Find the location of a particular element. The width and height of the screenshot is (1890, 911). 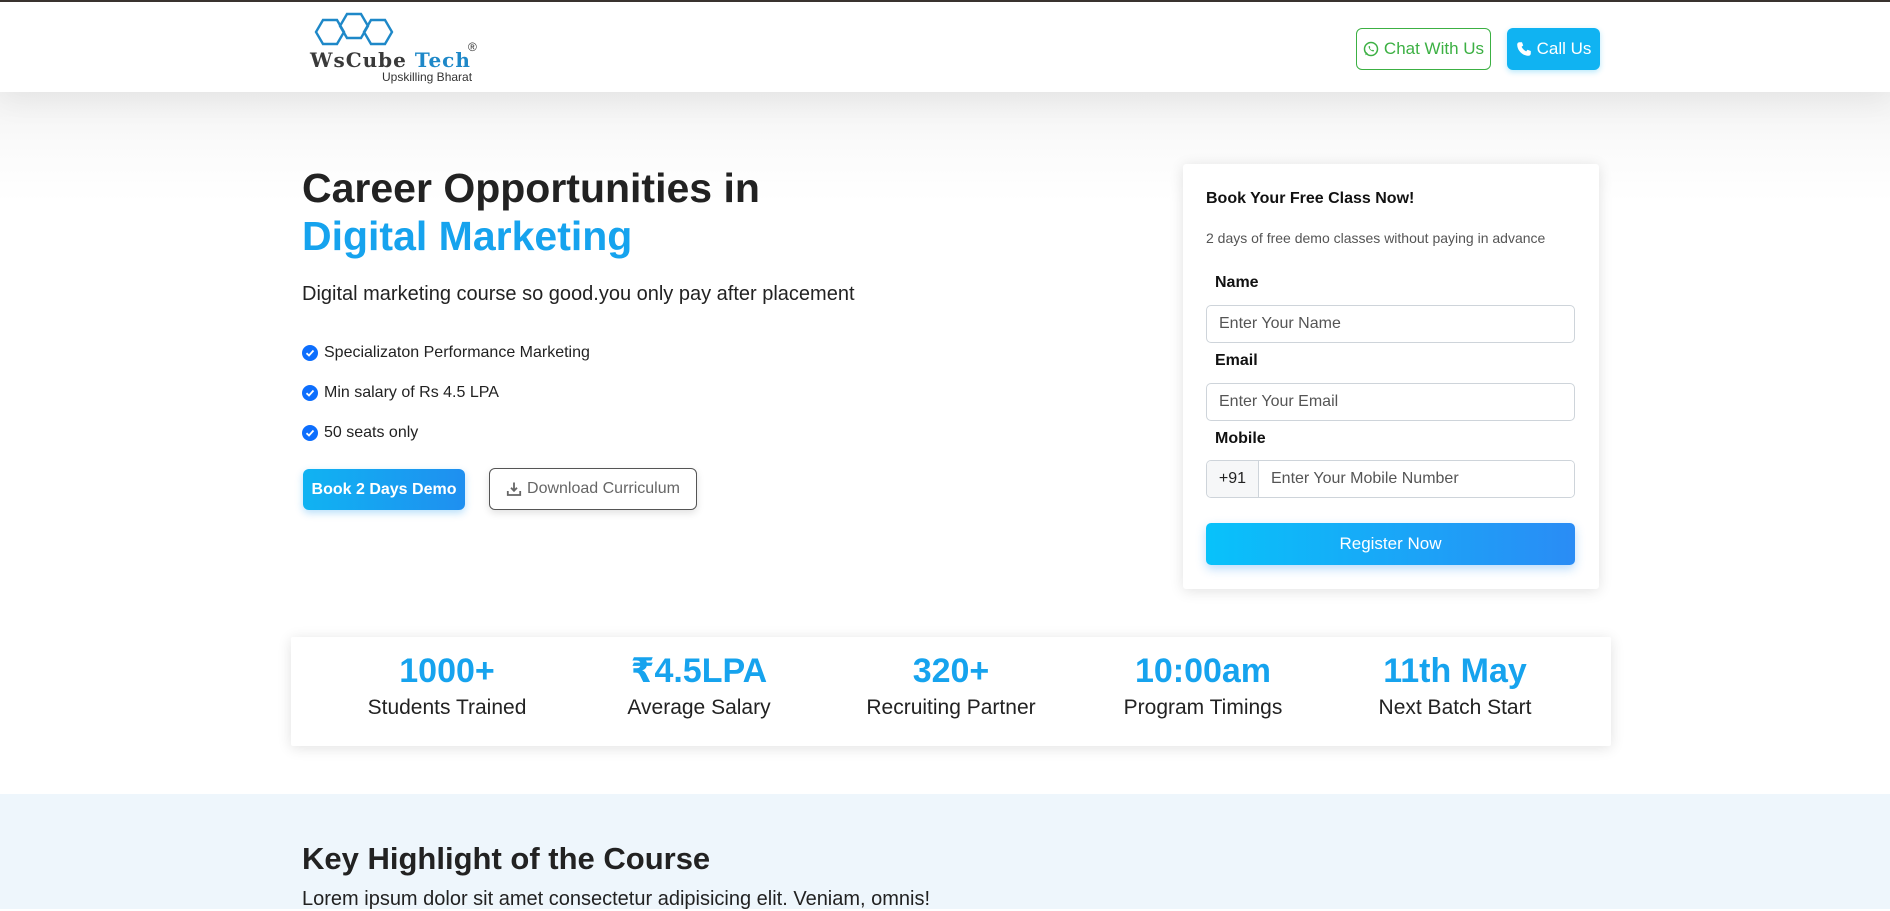

phone-icon is located at coordinates (1523, 49).